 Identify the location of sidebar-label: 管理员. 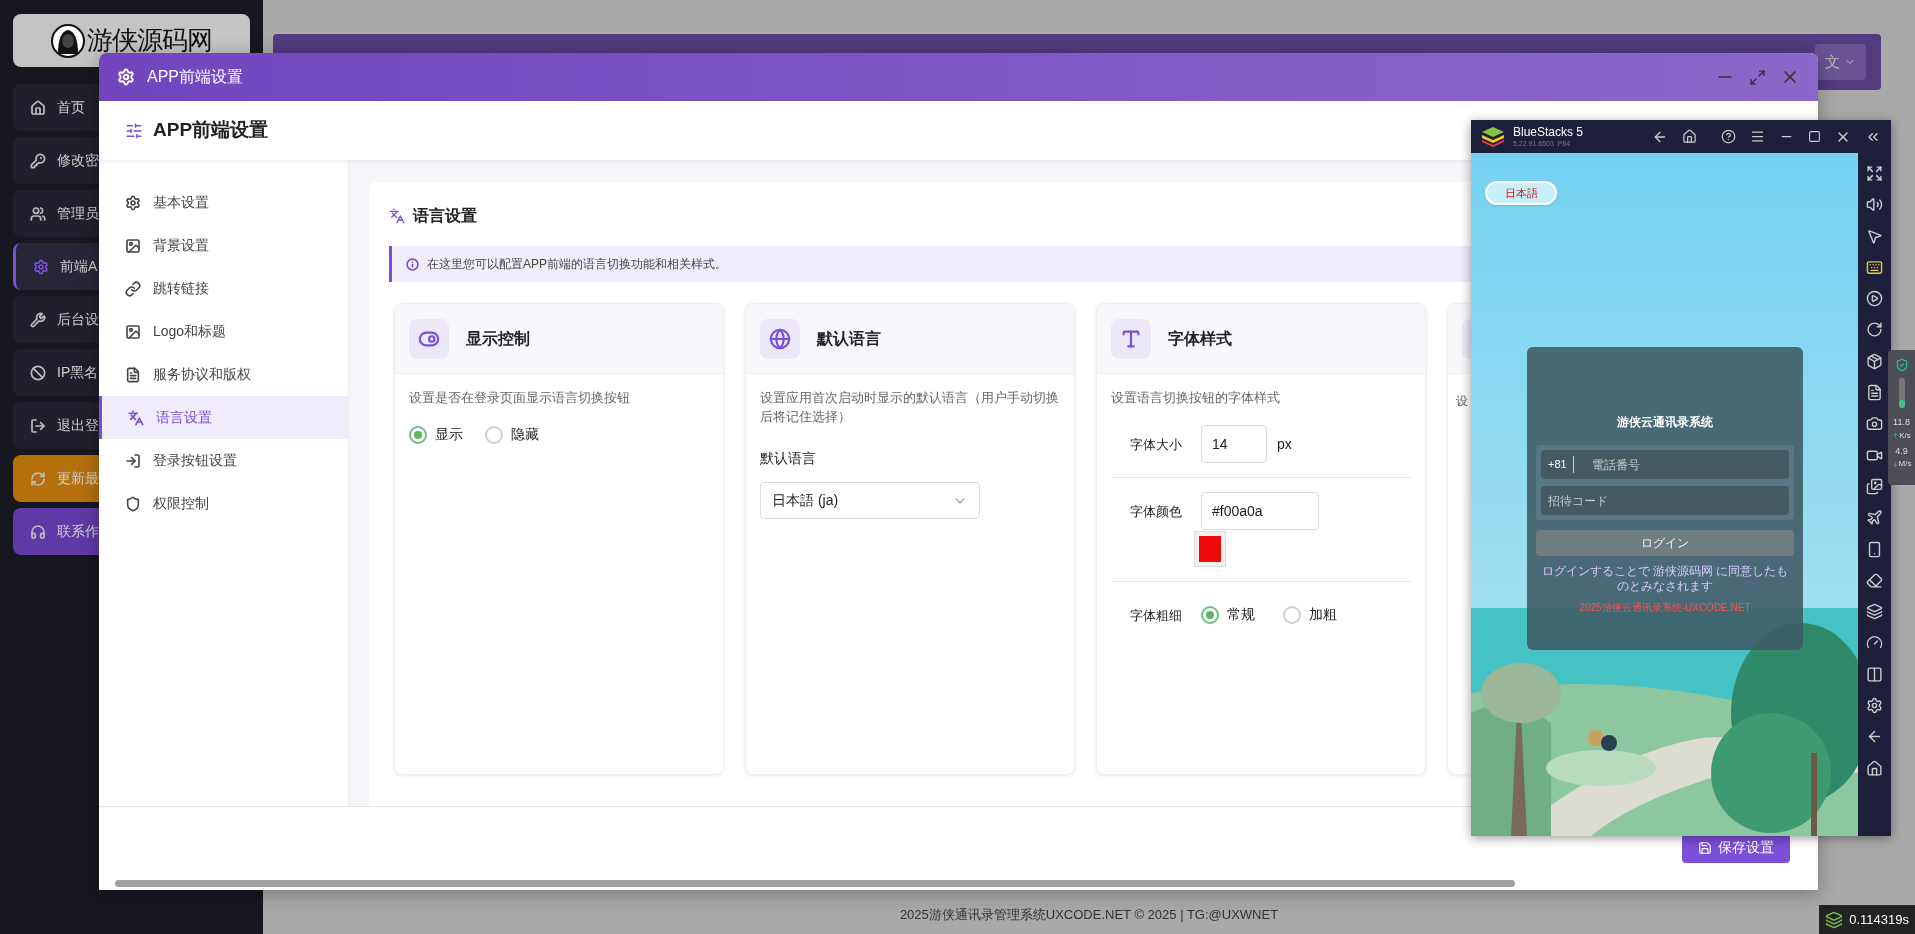
(78, 213).